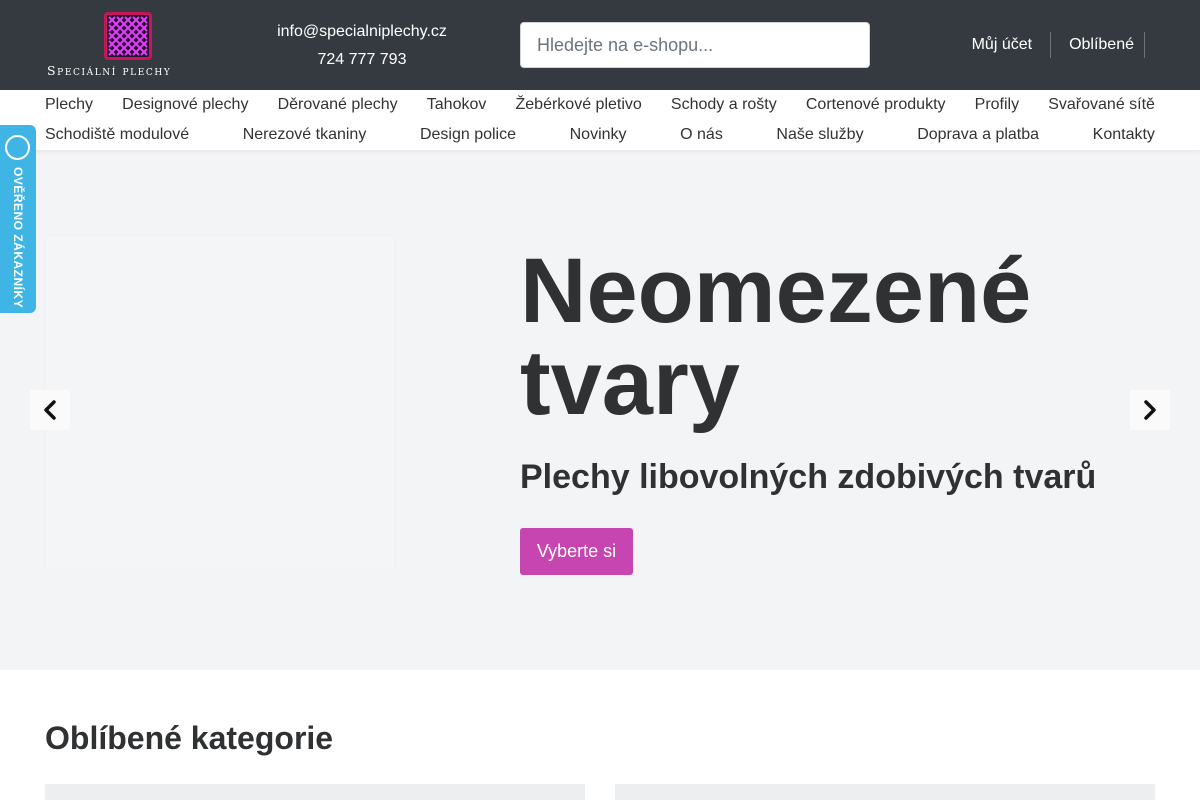  I want to click on slider-prev-button, so click(50, 410).